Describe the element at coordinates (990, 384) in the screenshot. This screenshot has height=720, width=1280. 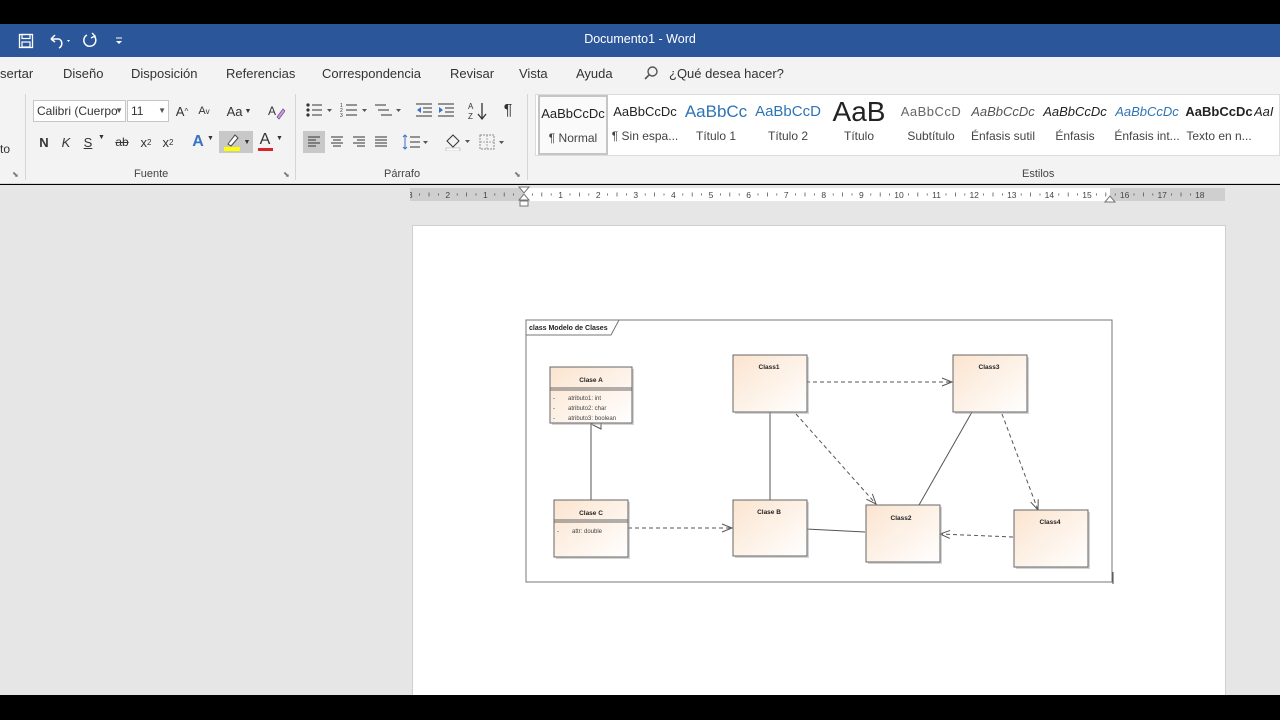
I see `class-box-class3: Class3` at that location.